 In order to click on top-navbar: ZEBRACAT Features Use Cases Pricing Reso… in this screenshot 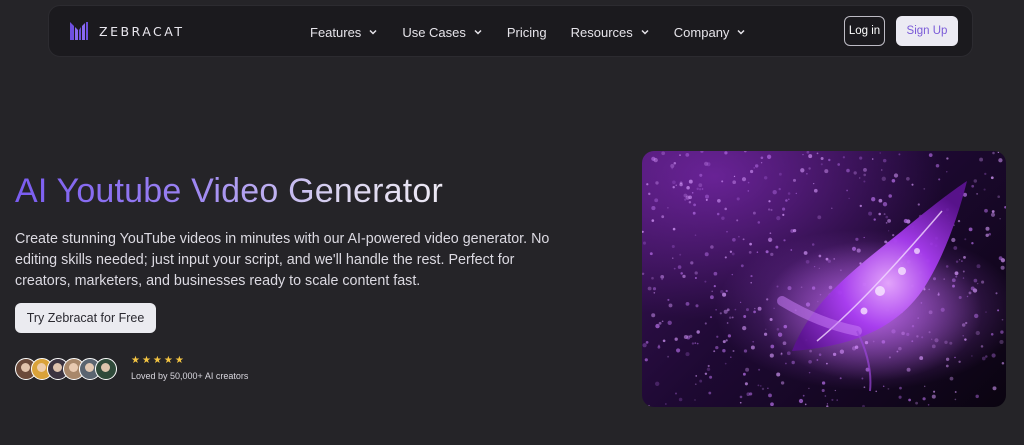, I will do `click(510, 31)`.